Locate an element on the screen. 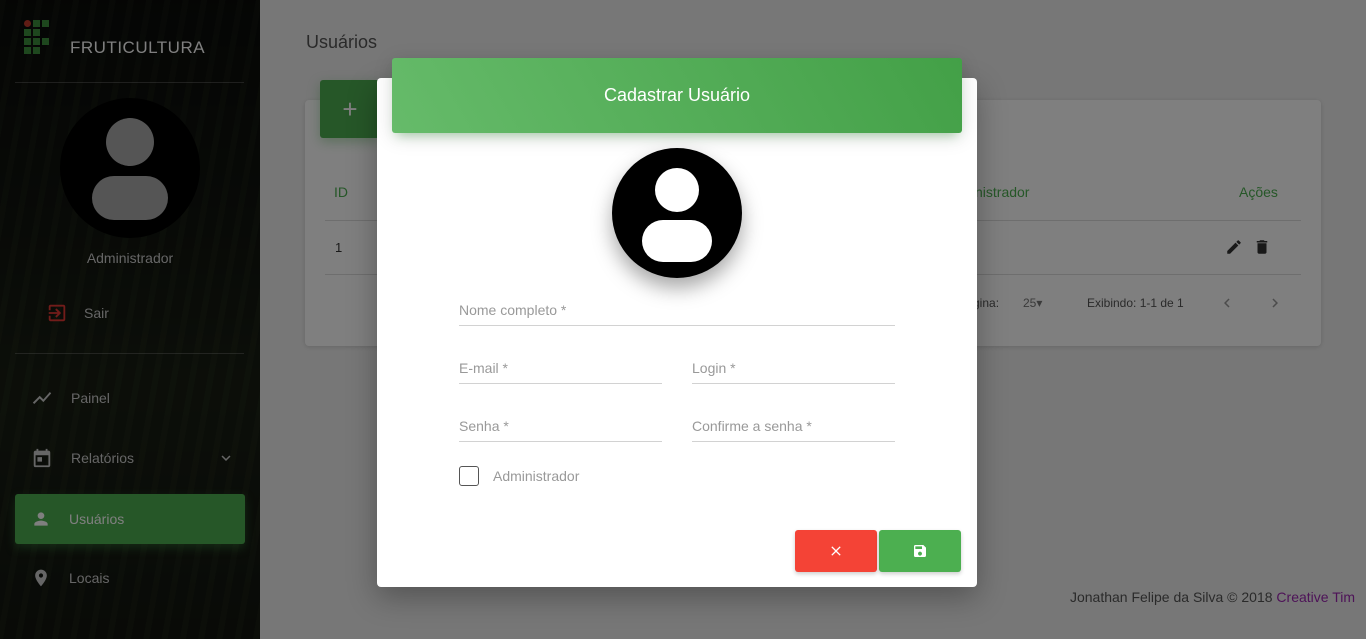  login-field is located at coordinates (793, 369).